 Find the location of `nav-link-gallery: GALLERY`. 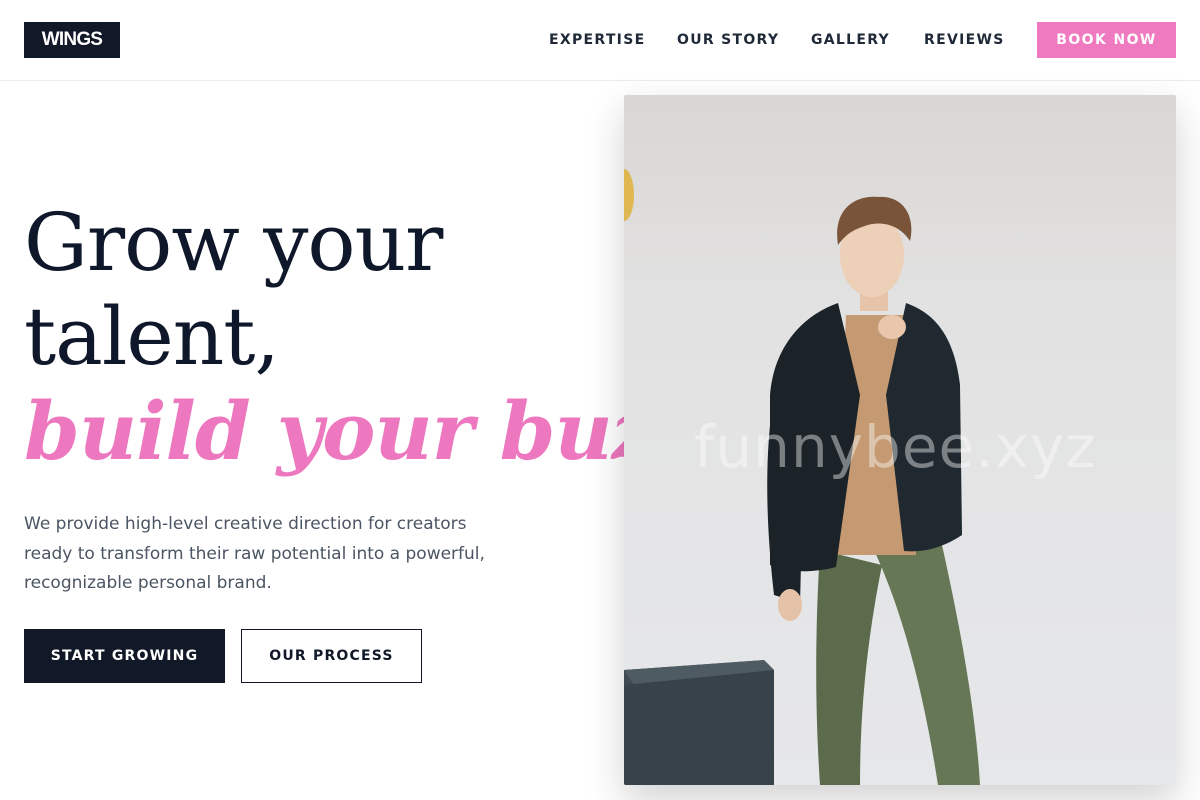

nav-link-gallery: GALLERY is located at coordinates (850, 40).